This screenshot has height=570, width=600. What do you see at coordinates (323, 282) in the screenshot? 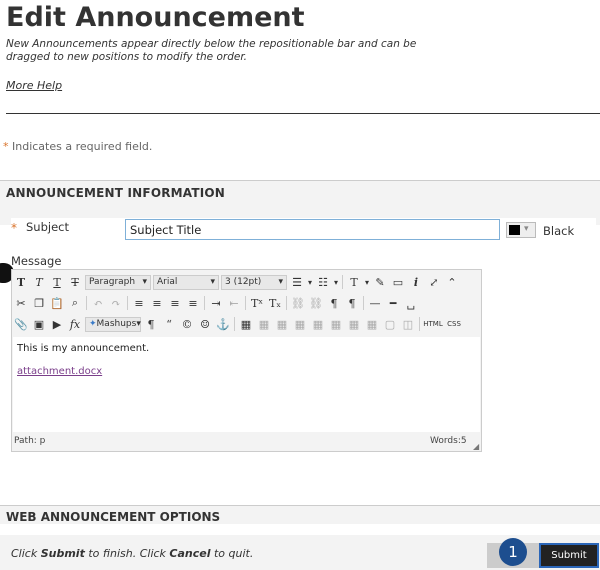
I see `numbered-list-icon: ☷` at bounding box center [323, 282].